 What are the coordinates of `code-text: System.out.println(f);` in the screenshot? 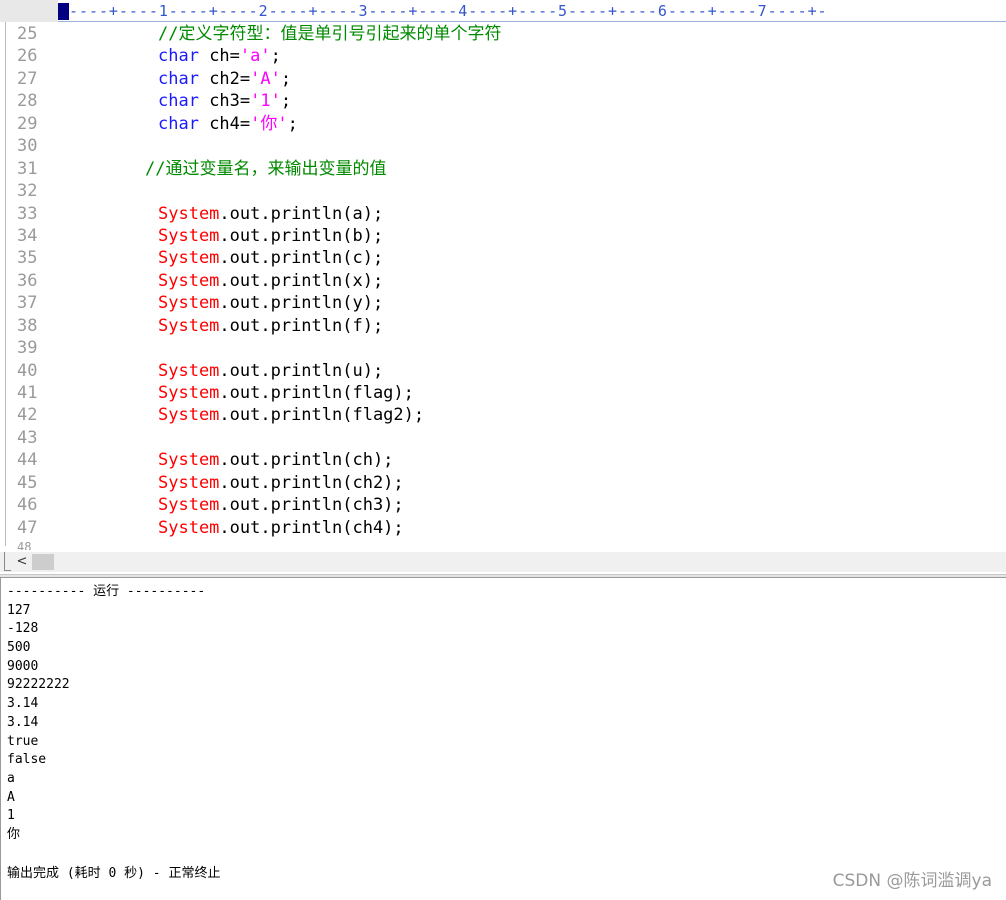 It's located at (270, 326).